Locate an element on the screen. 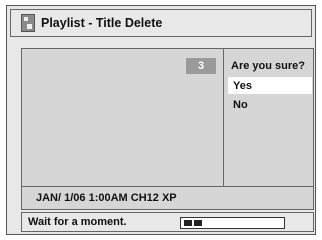 This screenshot has height=240, width=322. no-option: No is located at coordinates (270, 104).